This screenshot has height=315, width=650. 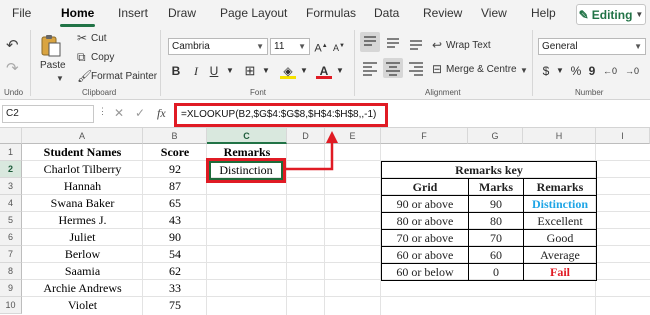 I want to click on column-header-i: I, so click(x=623, y=136).